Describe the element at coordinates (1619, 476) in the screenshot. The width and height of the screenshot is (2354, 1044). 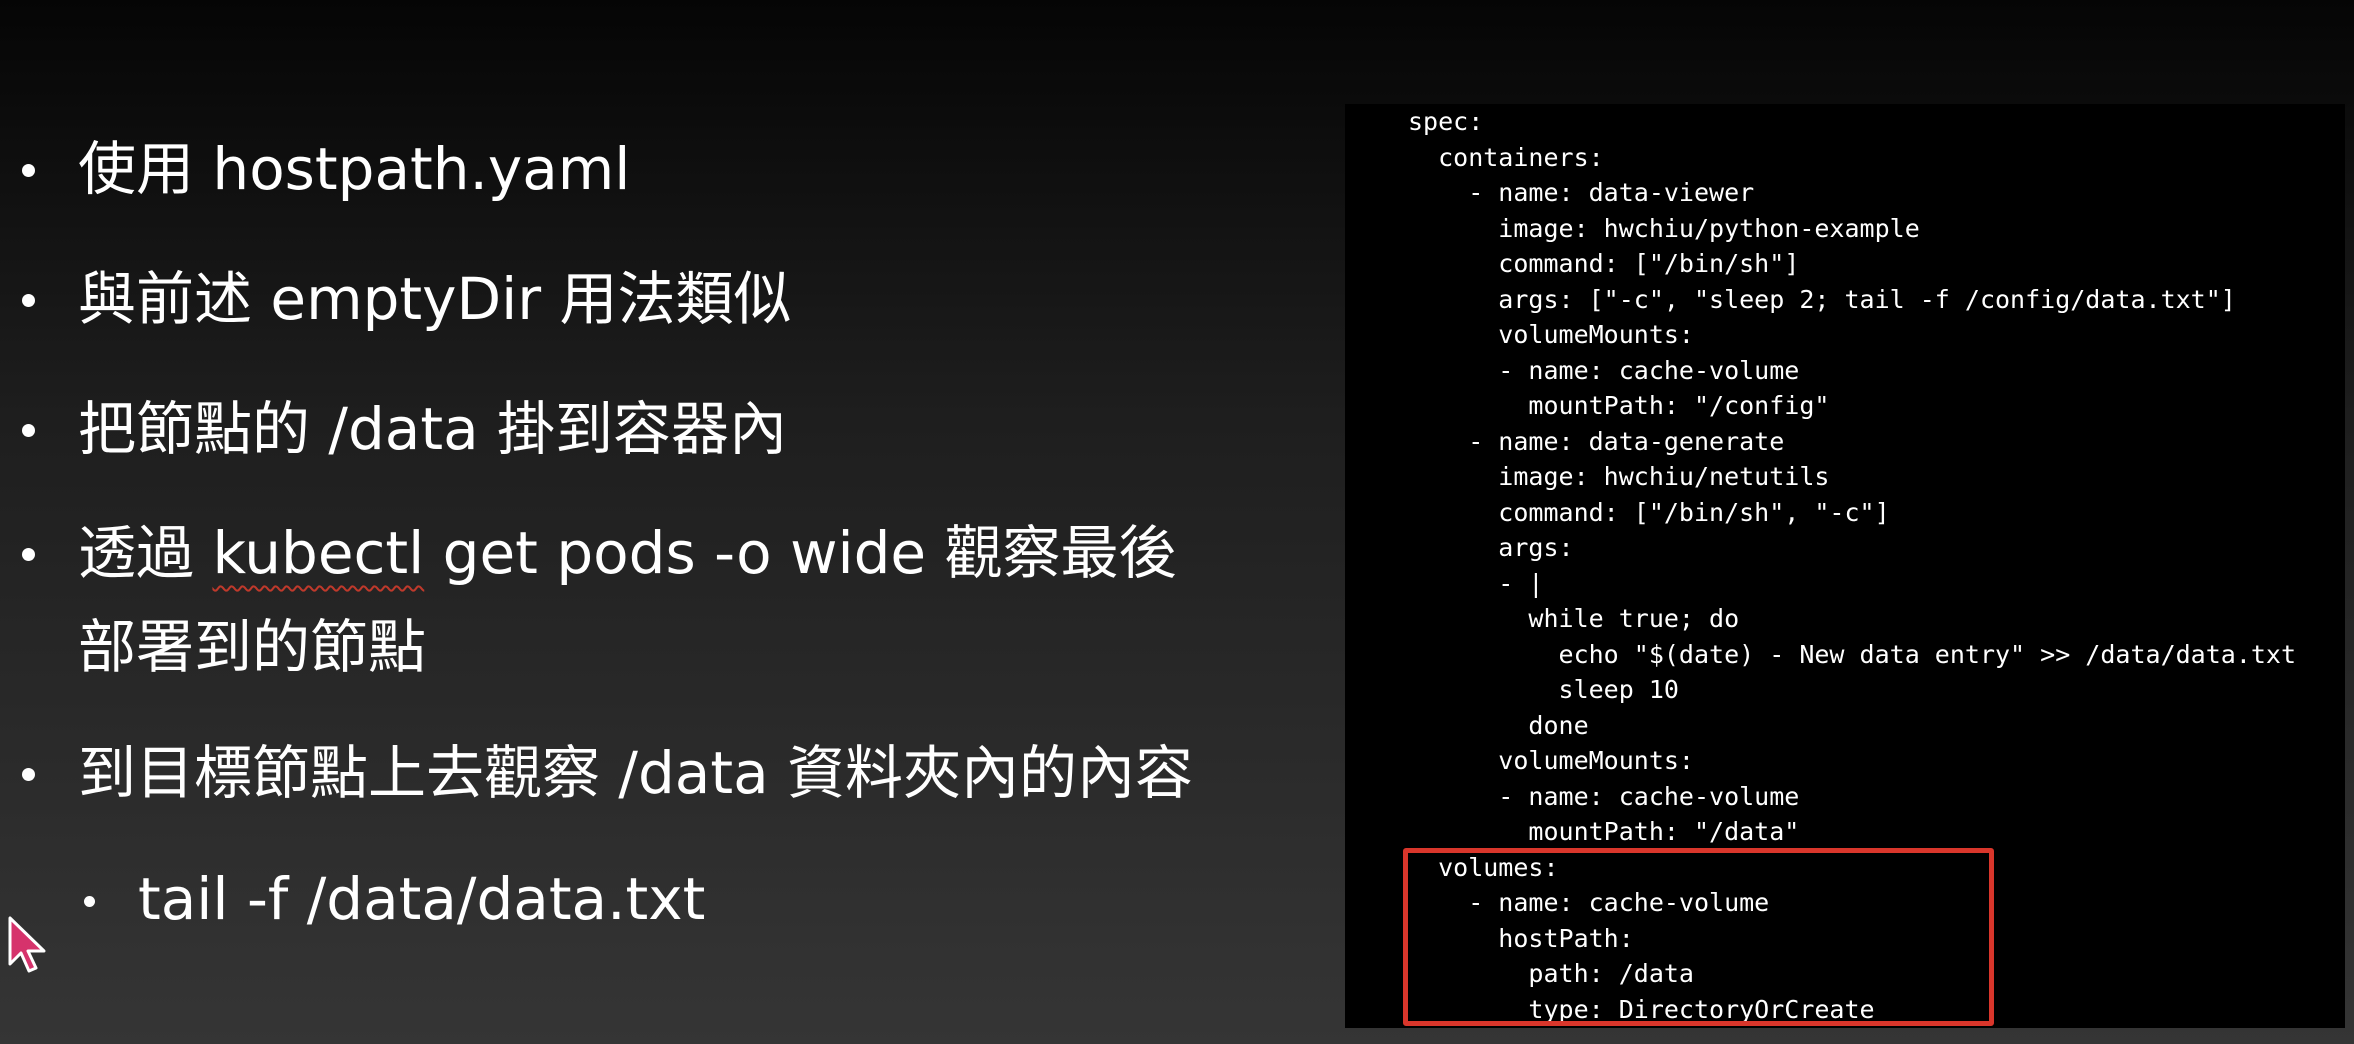
I see `code-line: image: hwchiu/netutils` at that location.